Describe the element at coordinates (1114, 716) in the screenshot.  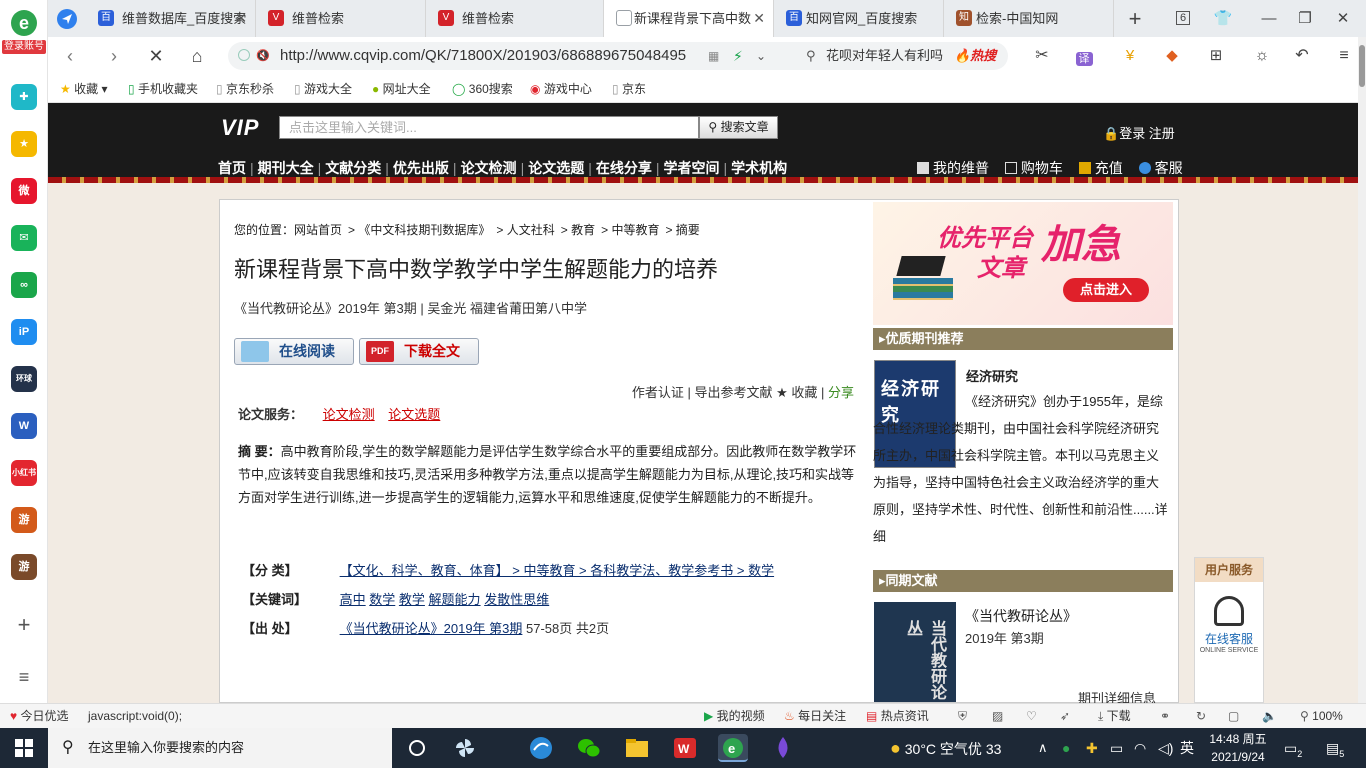
I see `download-manager: ⤓ 下载` at that location.